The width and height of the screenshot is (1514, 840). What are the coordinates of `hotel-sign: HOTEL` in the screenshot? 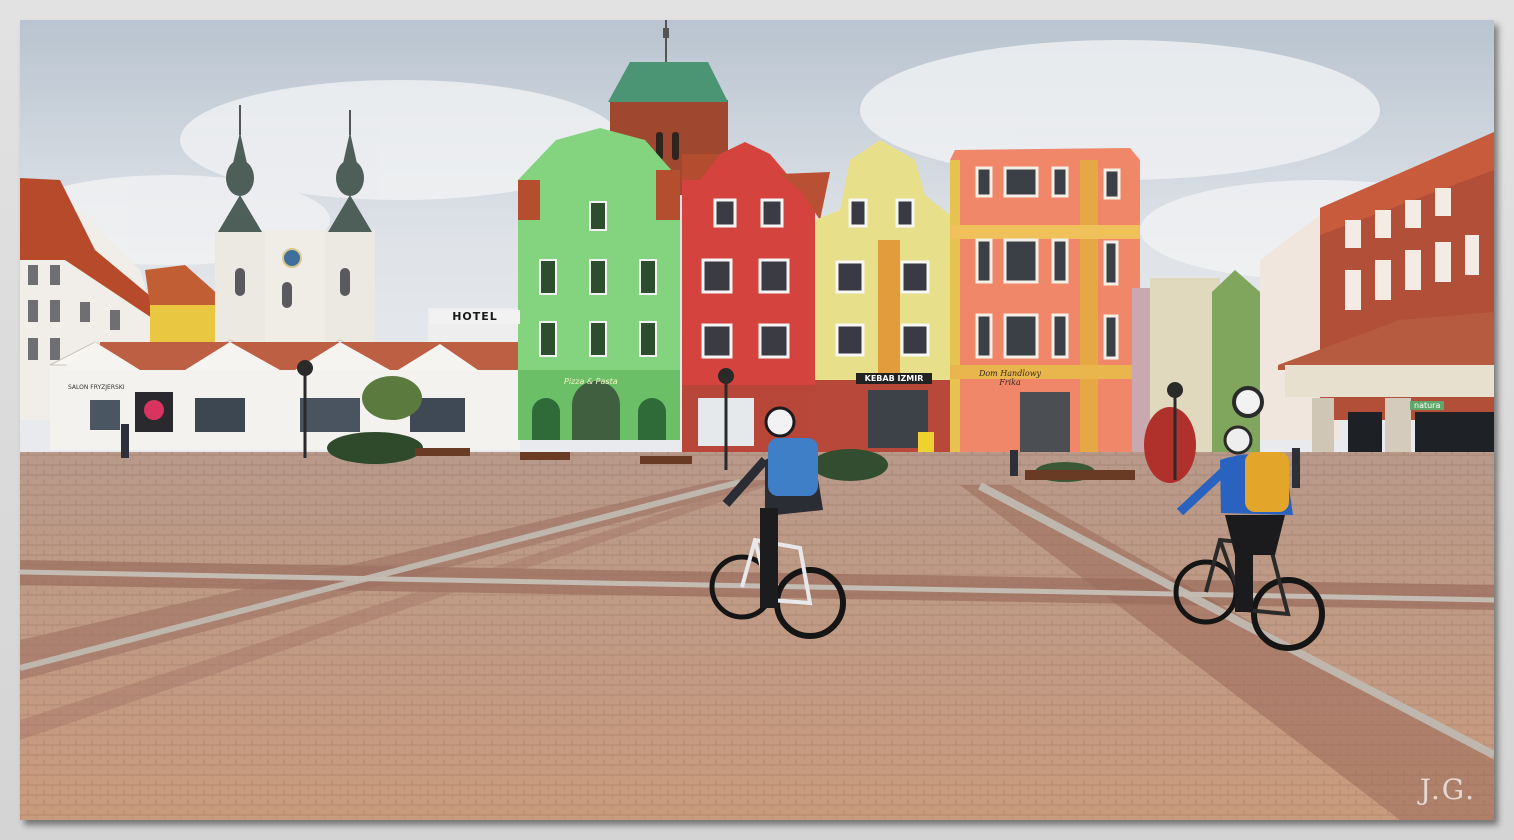 It's located at (475, 317).